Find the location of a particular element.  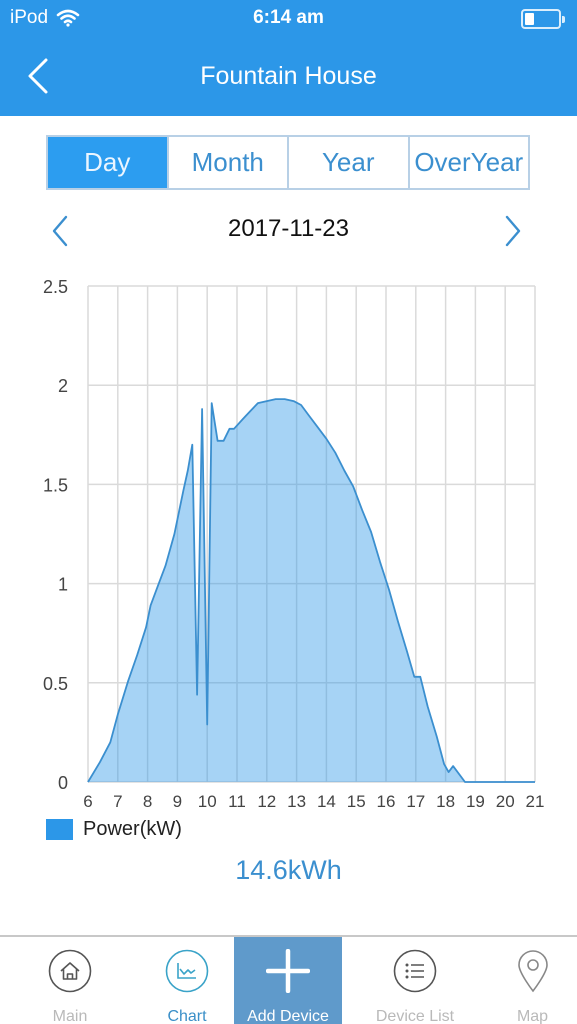

tab-chart-label: Chart is located at coordinates (187, 1016).